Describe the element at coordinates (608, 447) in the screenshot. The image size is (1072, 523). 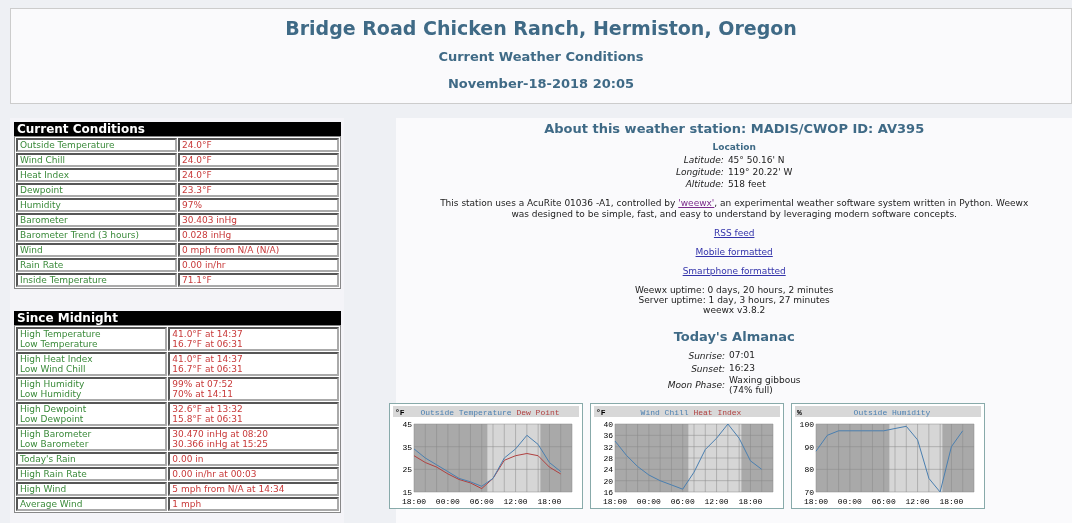
I see `y-tick-label: 32` at that location.